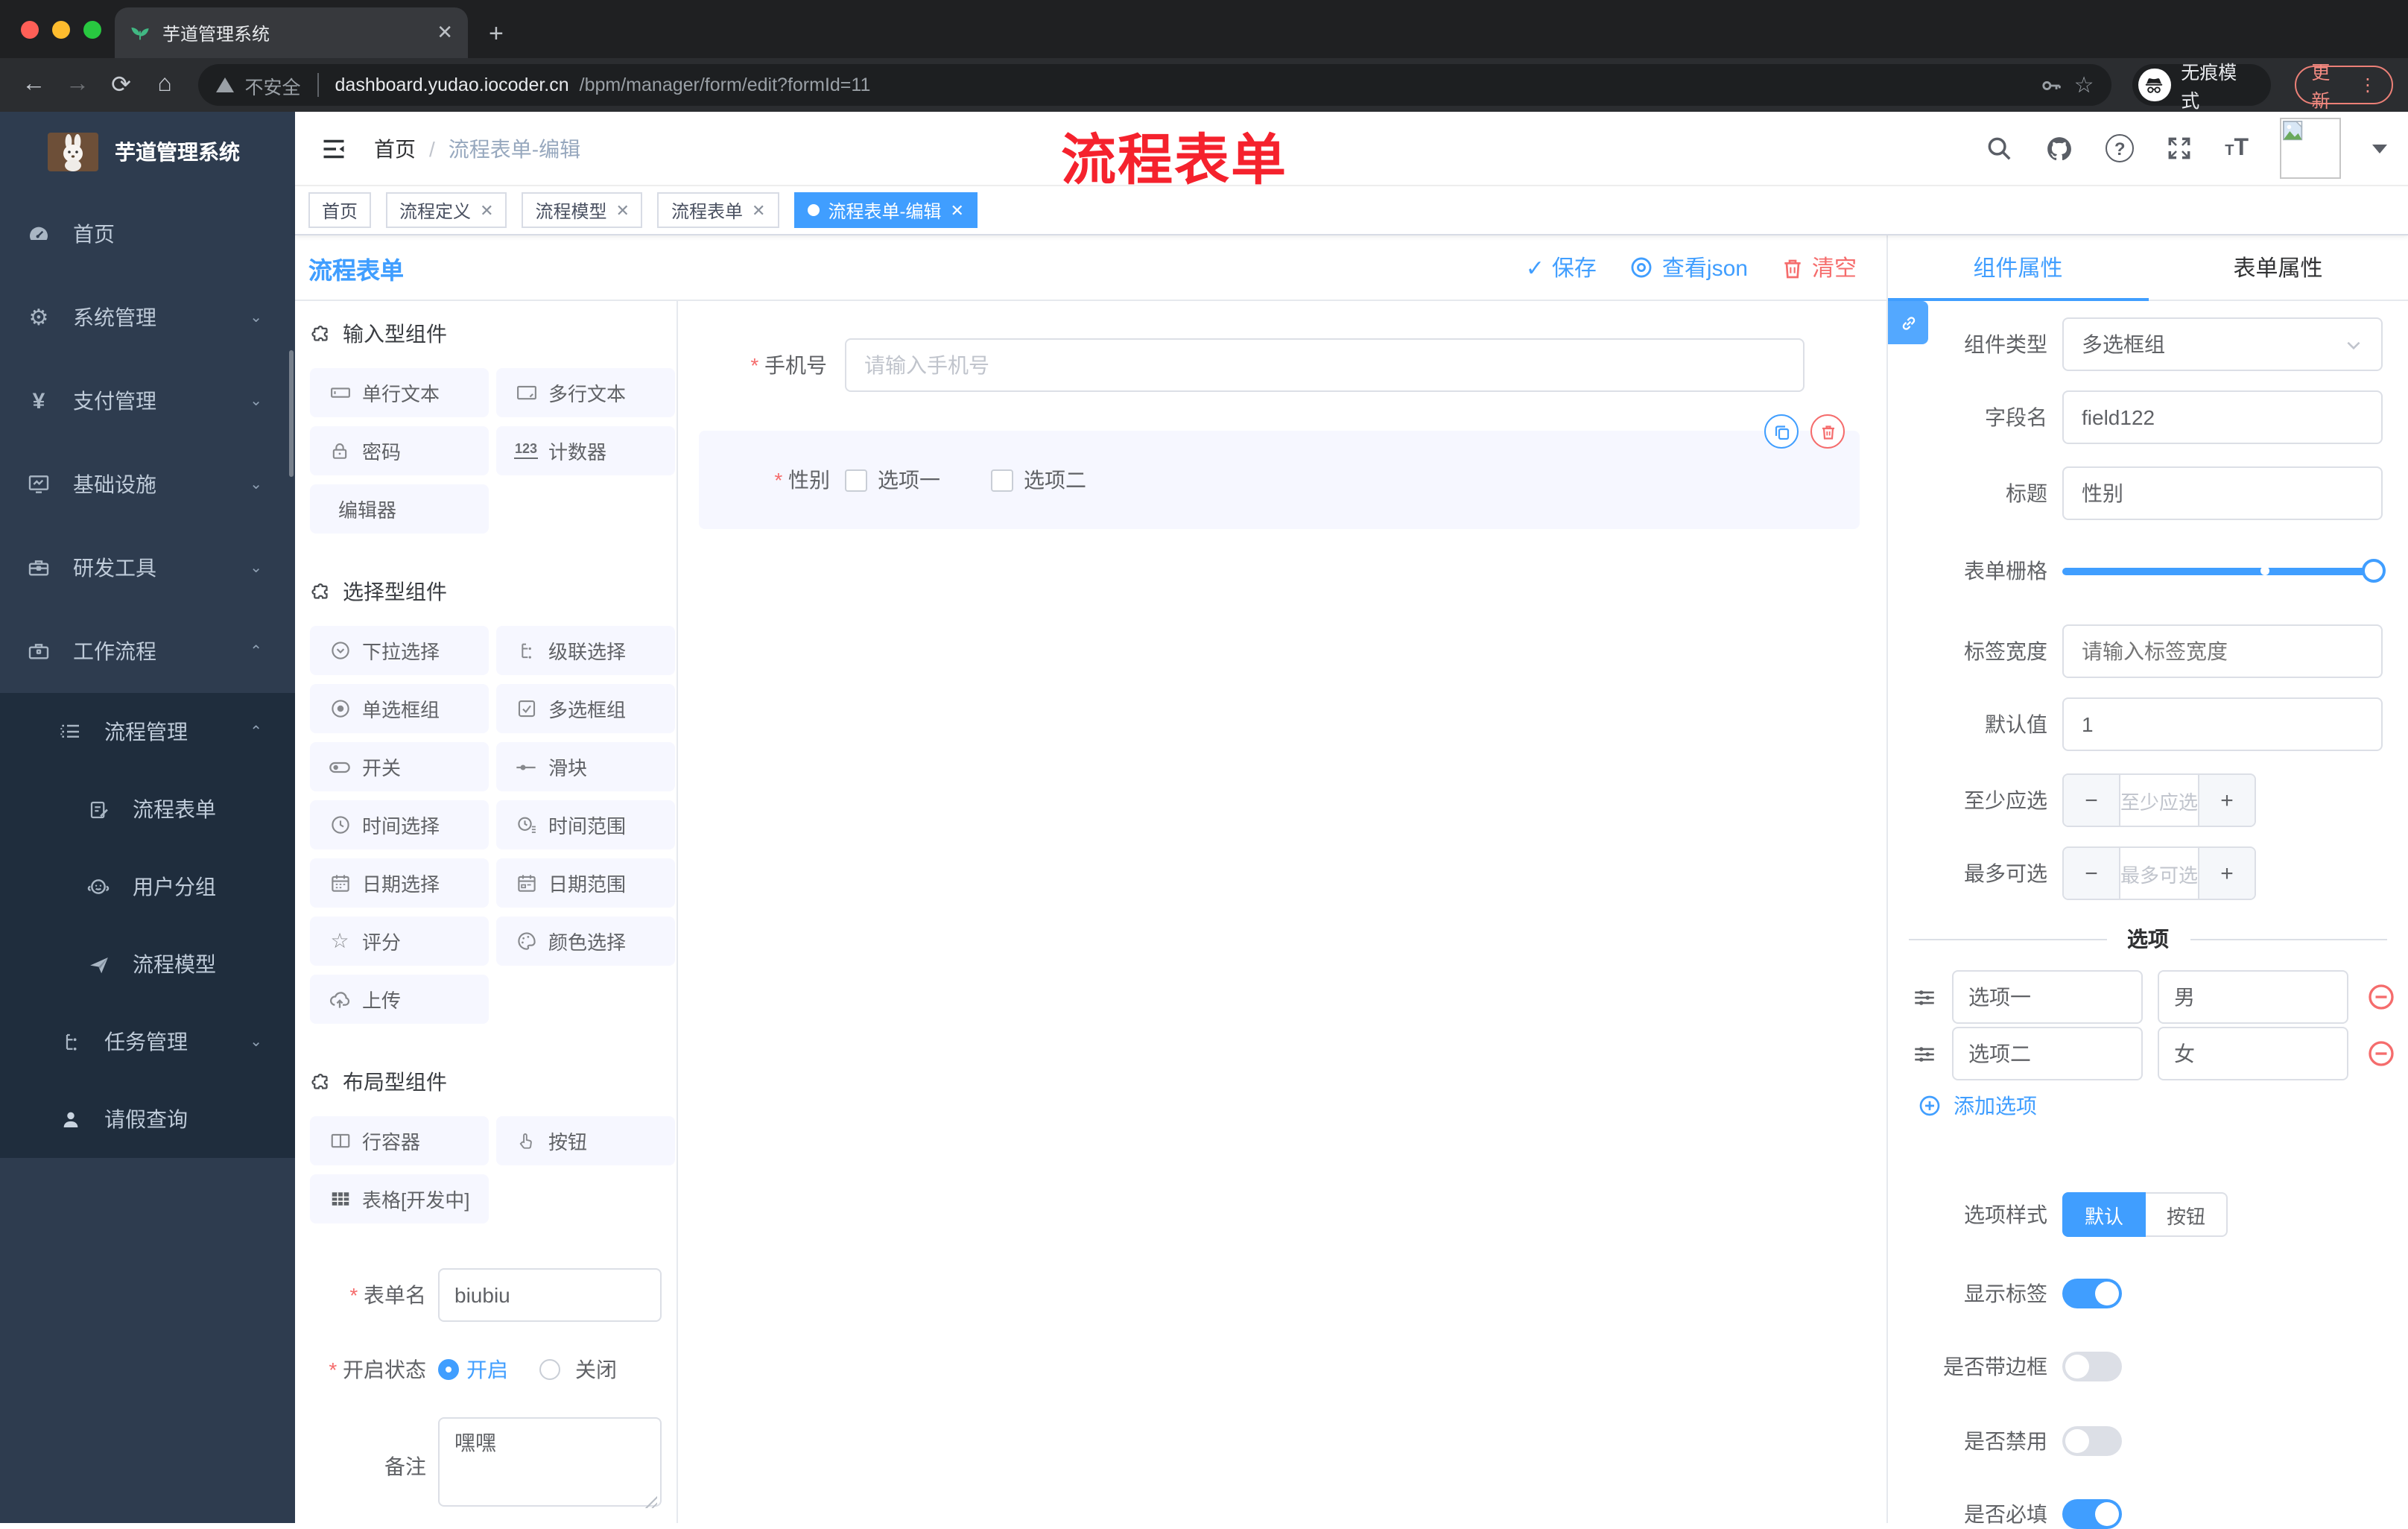  I want to click on phone-field-row: 手机号, so click(1282, 365).